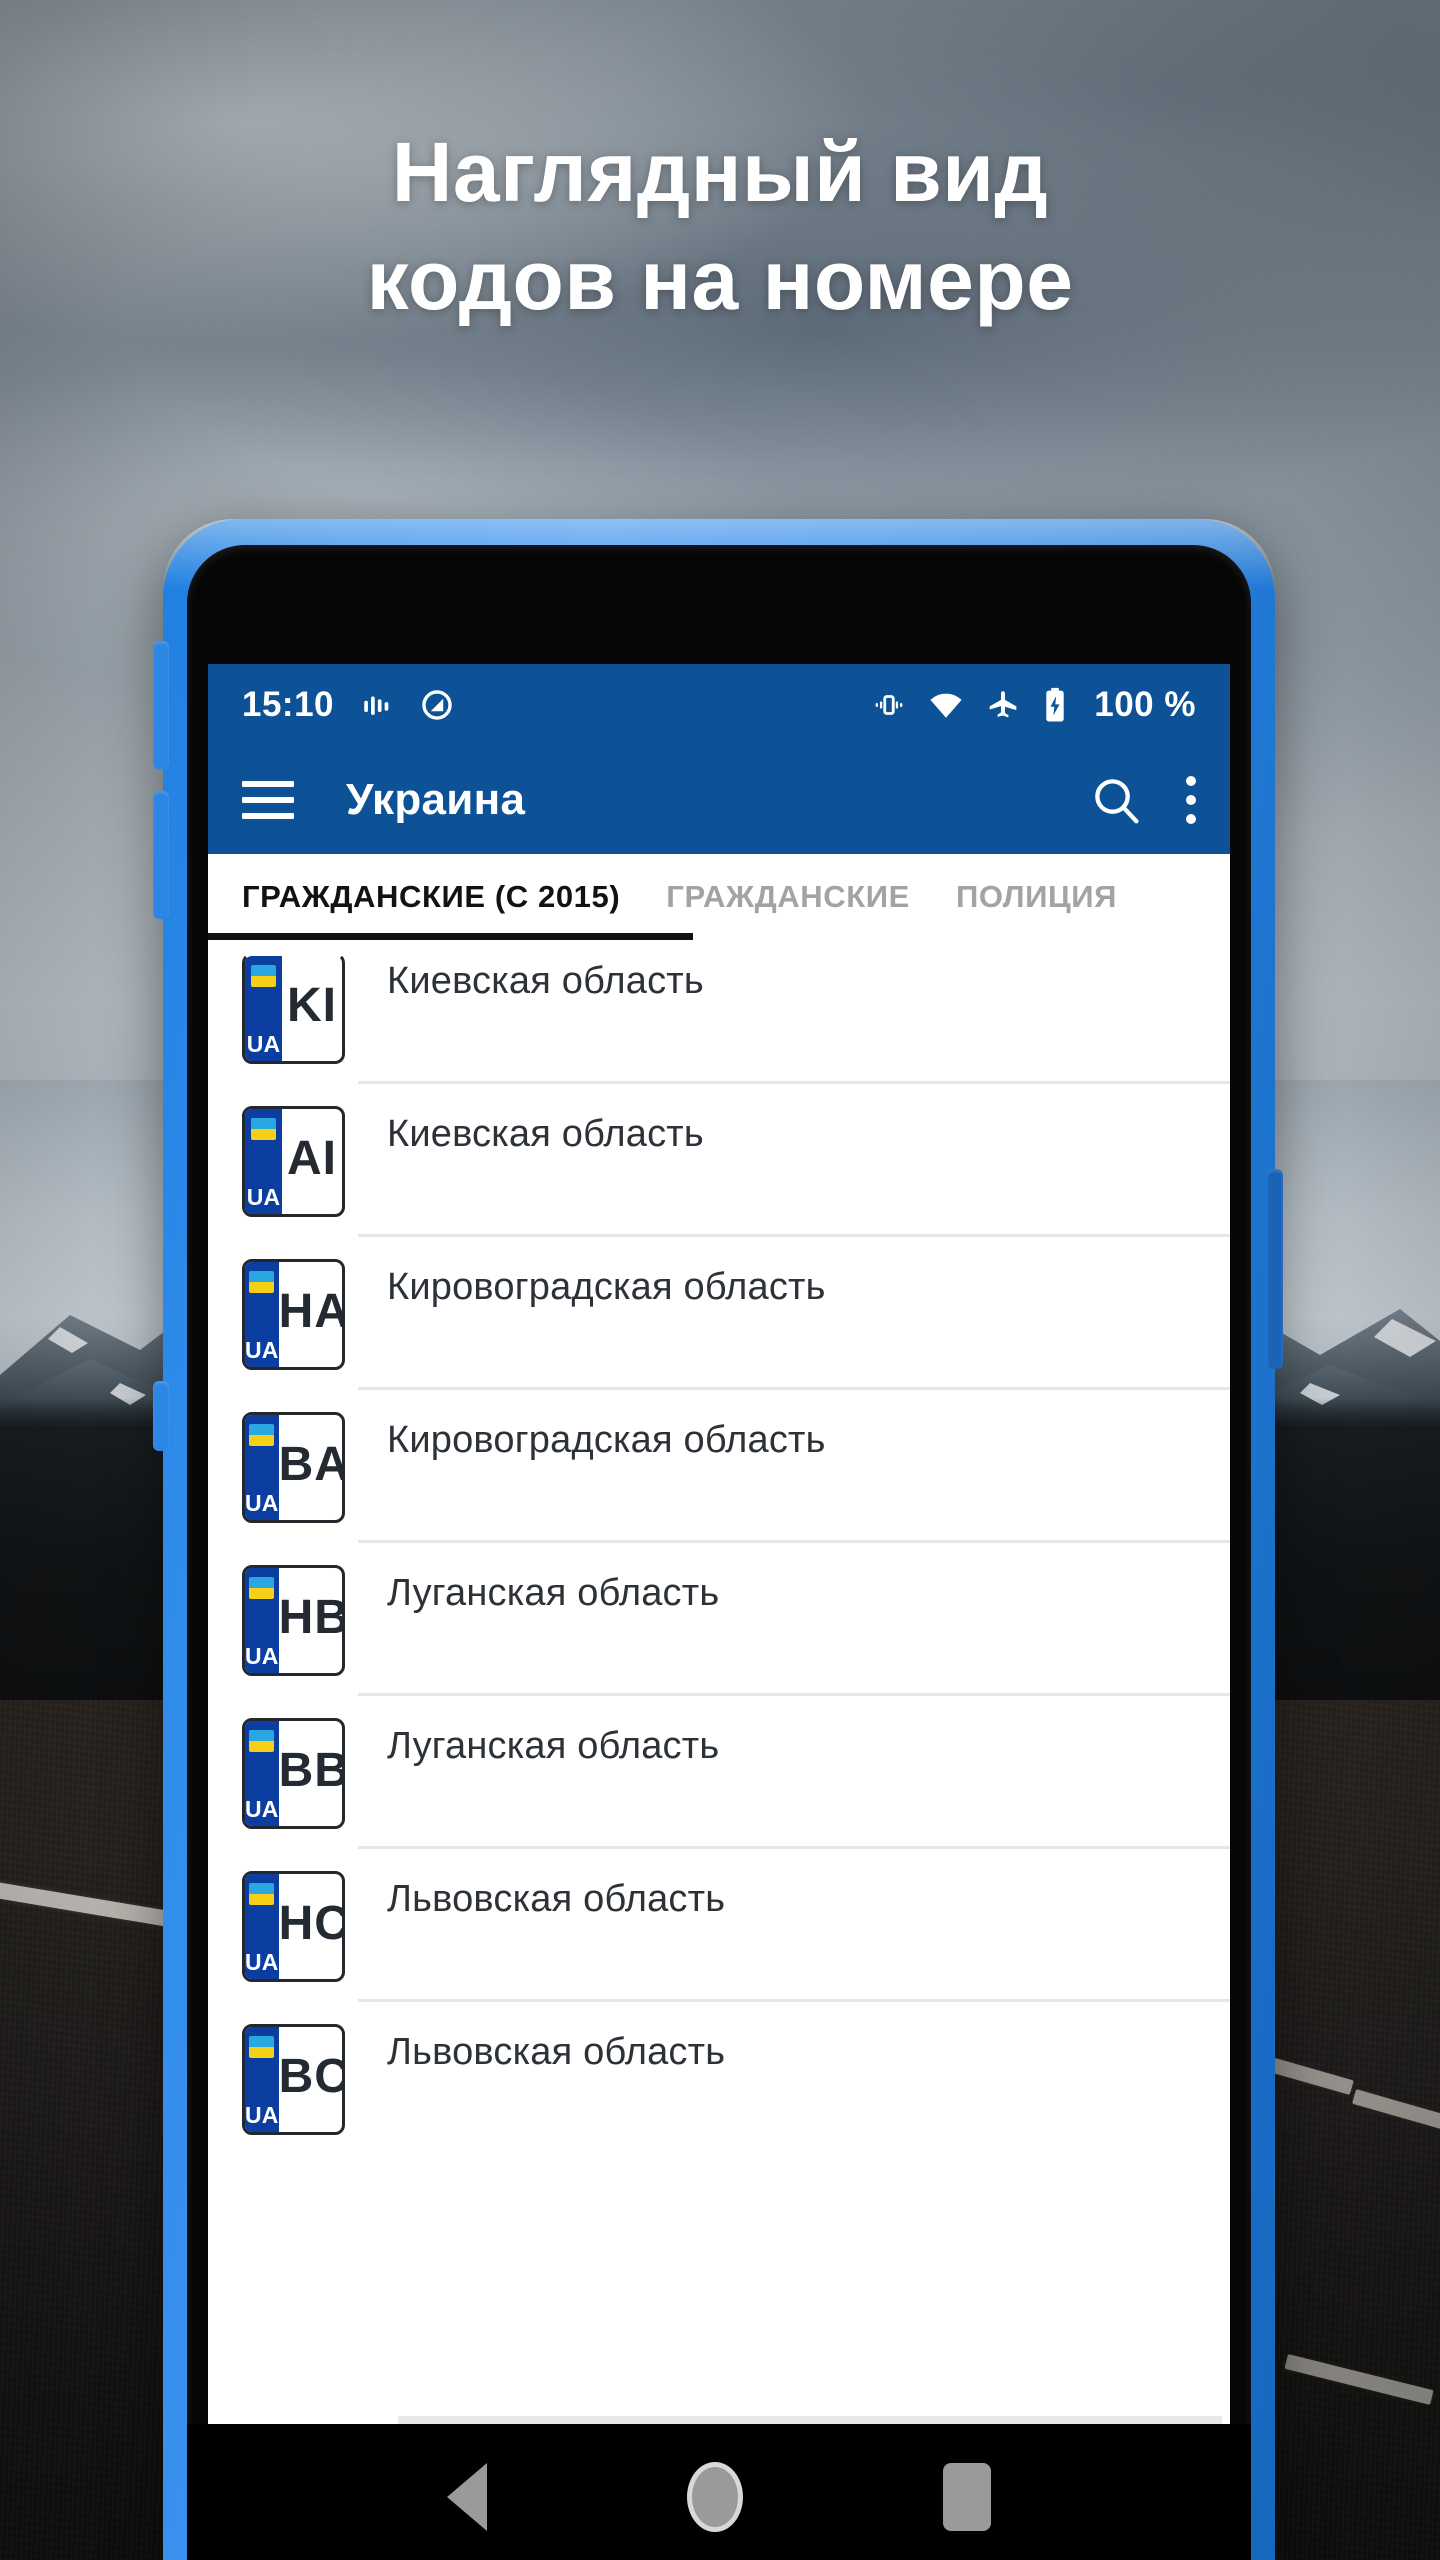 This screenshot has height=2560, width=1440. What do you see at coordinates (288, 704) in the screenshot?
I see `status-bar-clock: 15:10` at bounding box center [288, 704].